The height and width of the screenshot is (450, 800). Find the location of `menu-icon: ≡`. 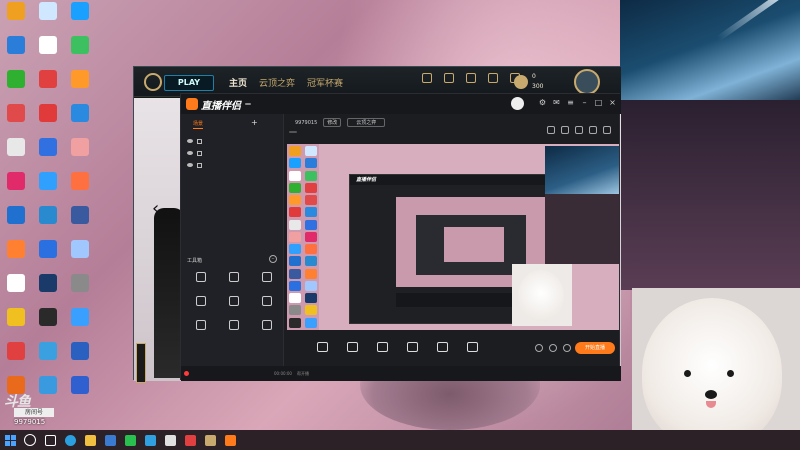

menu-icon: ≡ is located at coordinates (570, 102).